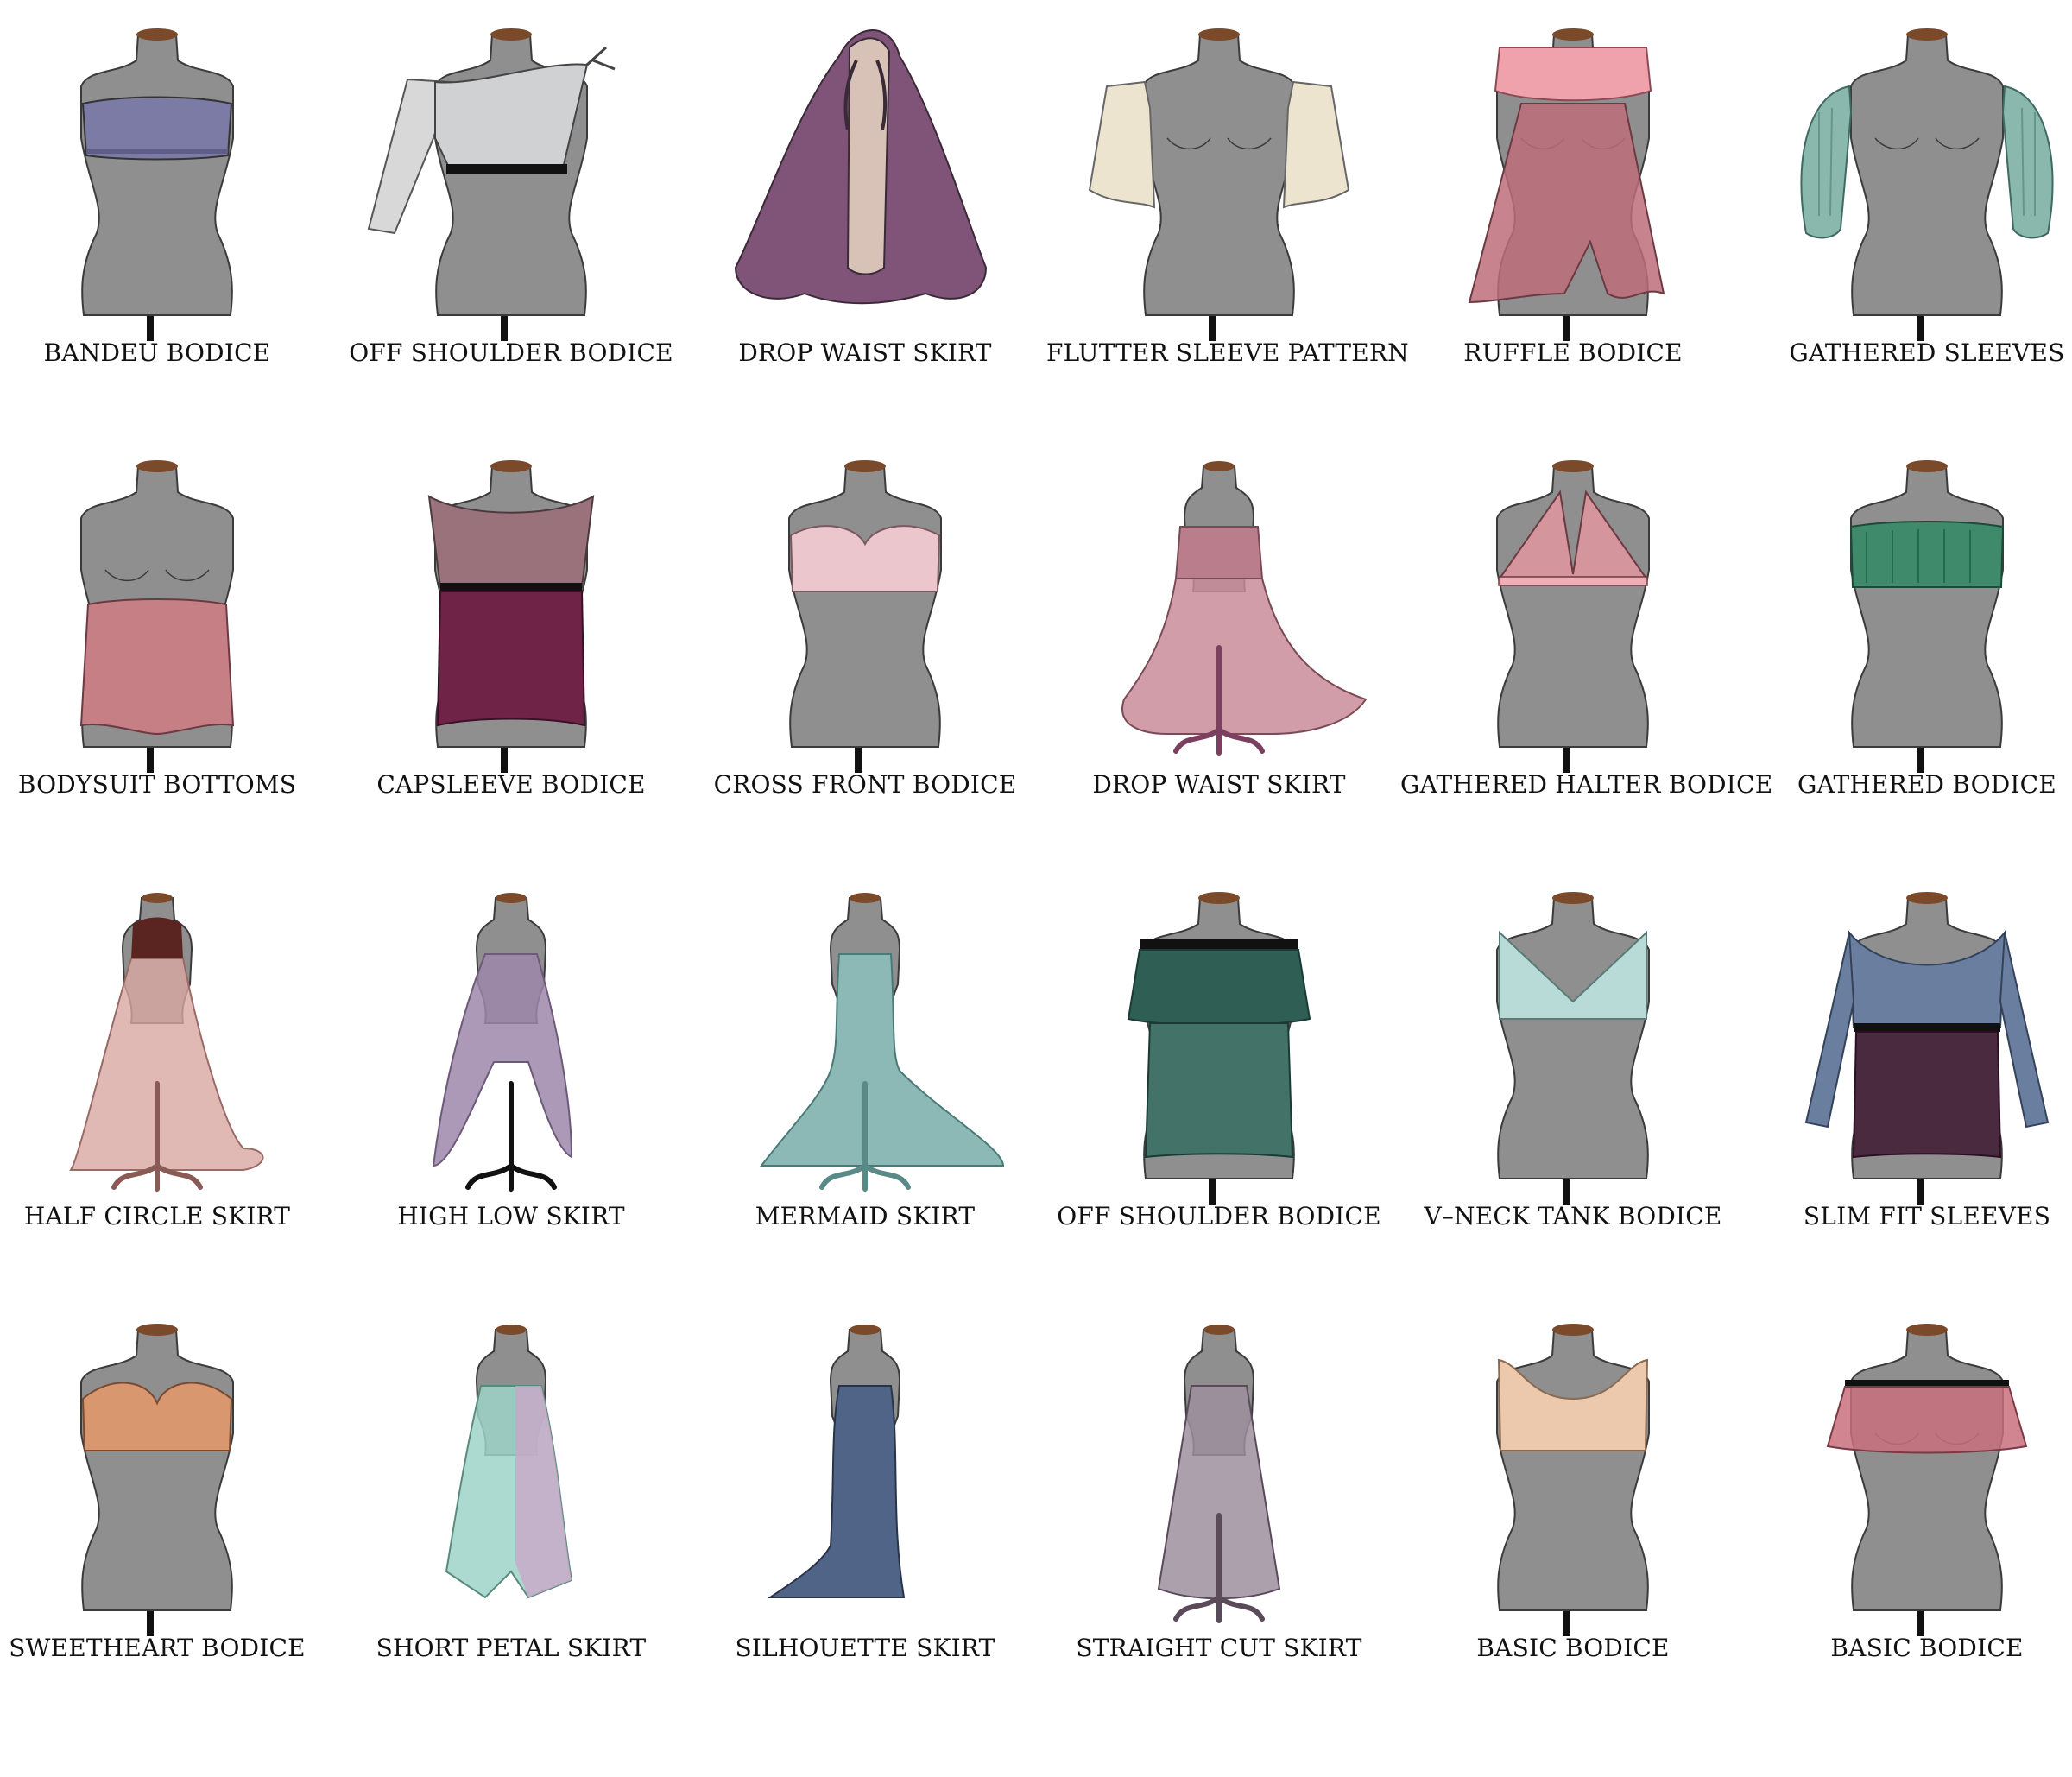 This screenshot has width=2072, height=1777. Describe the element at coordinates (157, 1648) in the screenshot. I see `garment-label: SWEETHEART BODICE` at that location.